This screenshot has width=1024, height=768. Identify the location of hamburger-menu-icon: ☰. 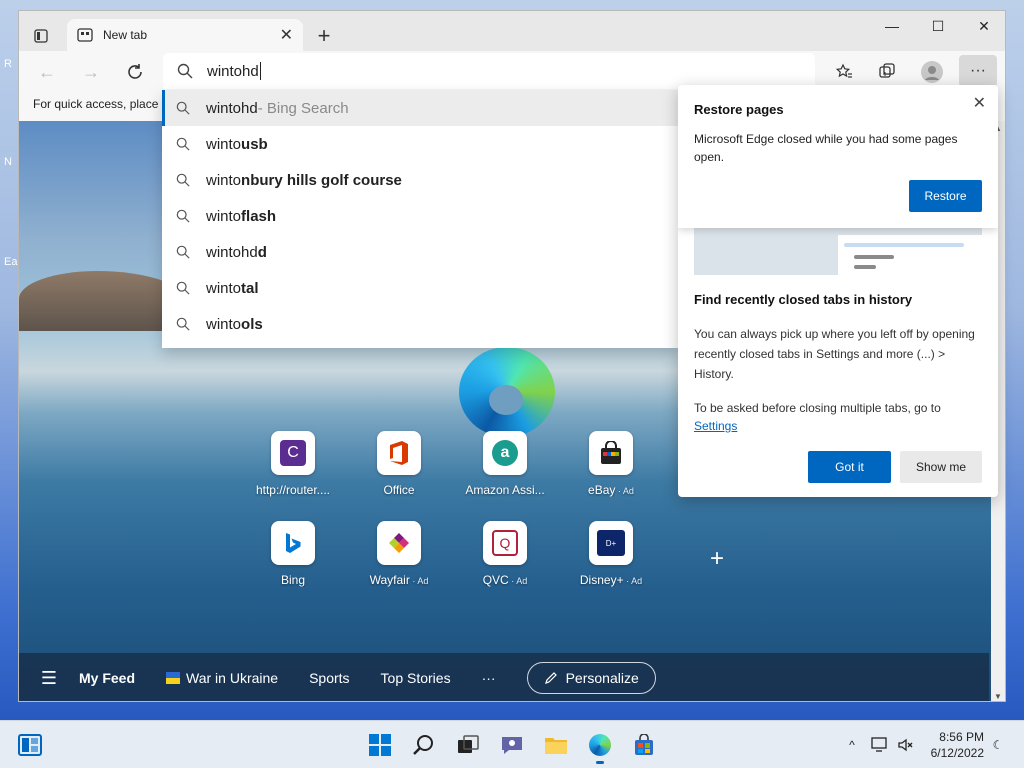
(49, 678).